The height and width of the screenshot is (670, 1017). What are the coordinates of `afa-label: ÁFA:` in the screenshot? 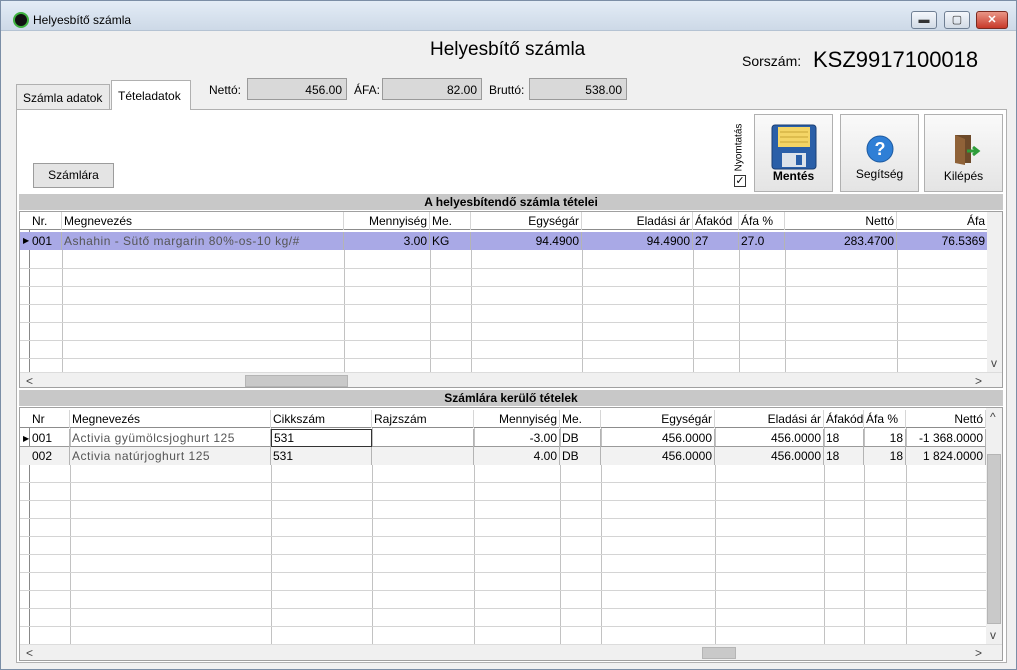 It's located at (367, 90).